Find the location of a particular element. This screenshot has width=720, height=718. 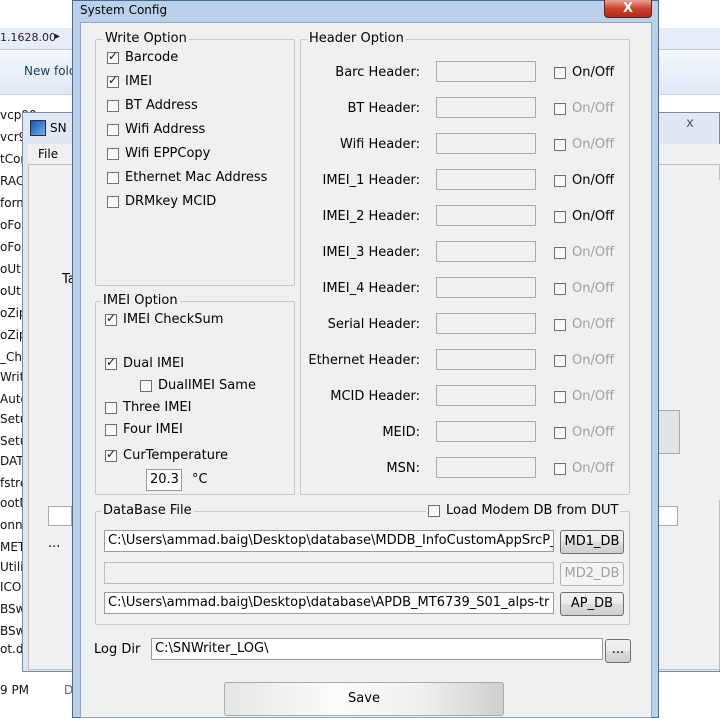

write-option-label: Wifi EPPCopy is located at coordinates (168, 153).